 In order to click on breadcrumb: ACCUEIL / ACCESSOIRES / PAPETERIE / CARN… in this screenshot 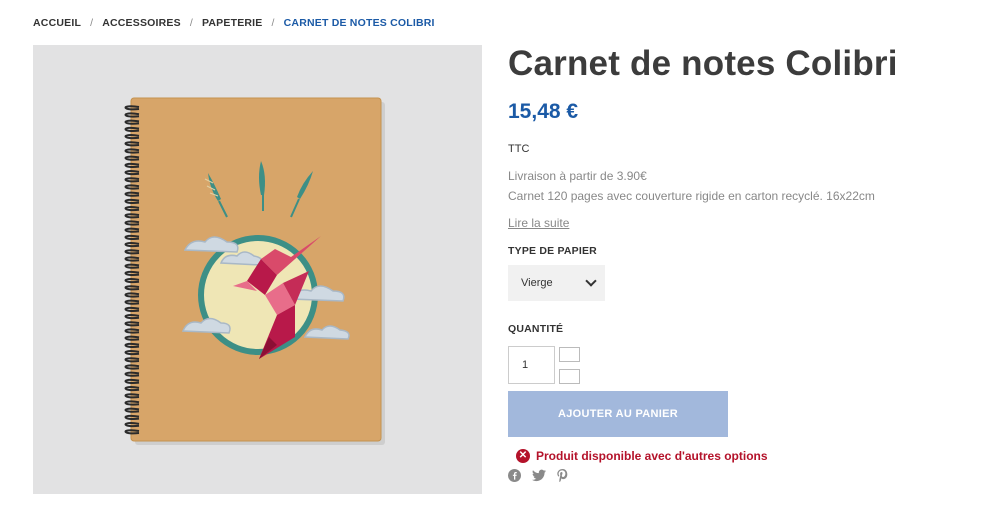, I will do `click(234, 23)`.